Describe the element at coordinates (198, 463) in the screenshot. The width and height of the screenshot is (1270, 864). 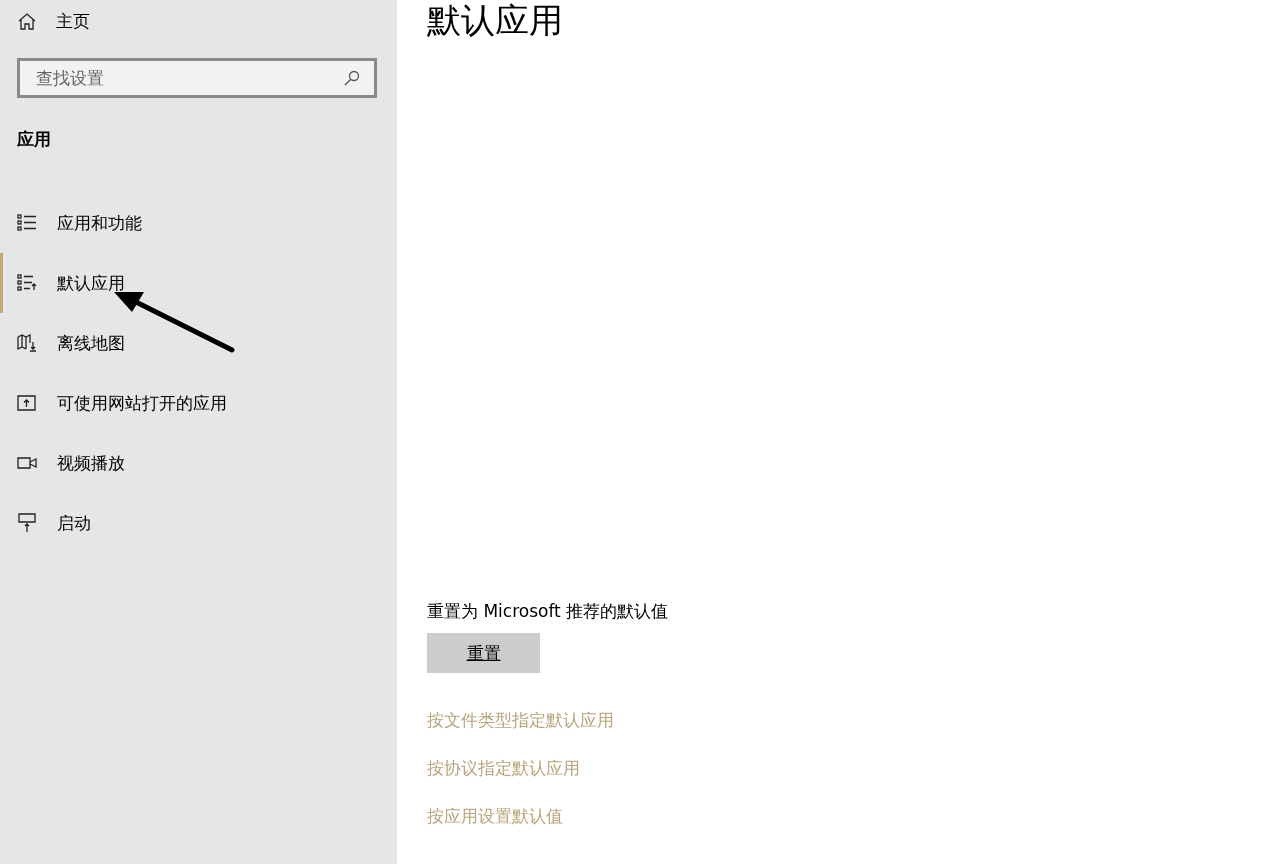
I see `nav-item: 视频播放` at that location.